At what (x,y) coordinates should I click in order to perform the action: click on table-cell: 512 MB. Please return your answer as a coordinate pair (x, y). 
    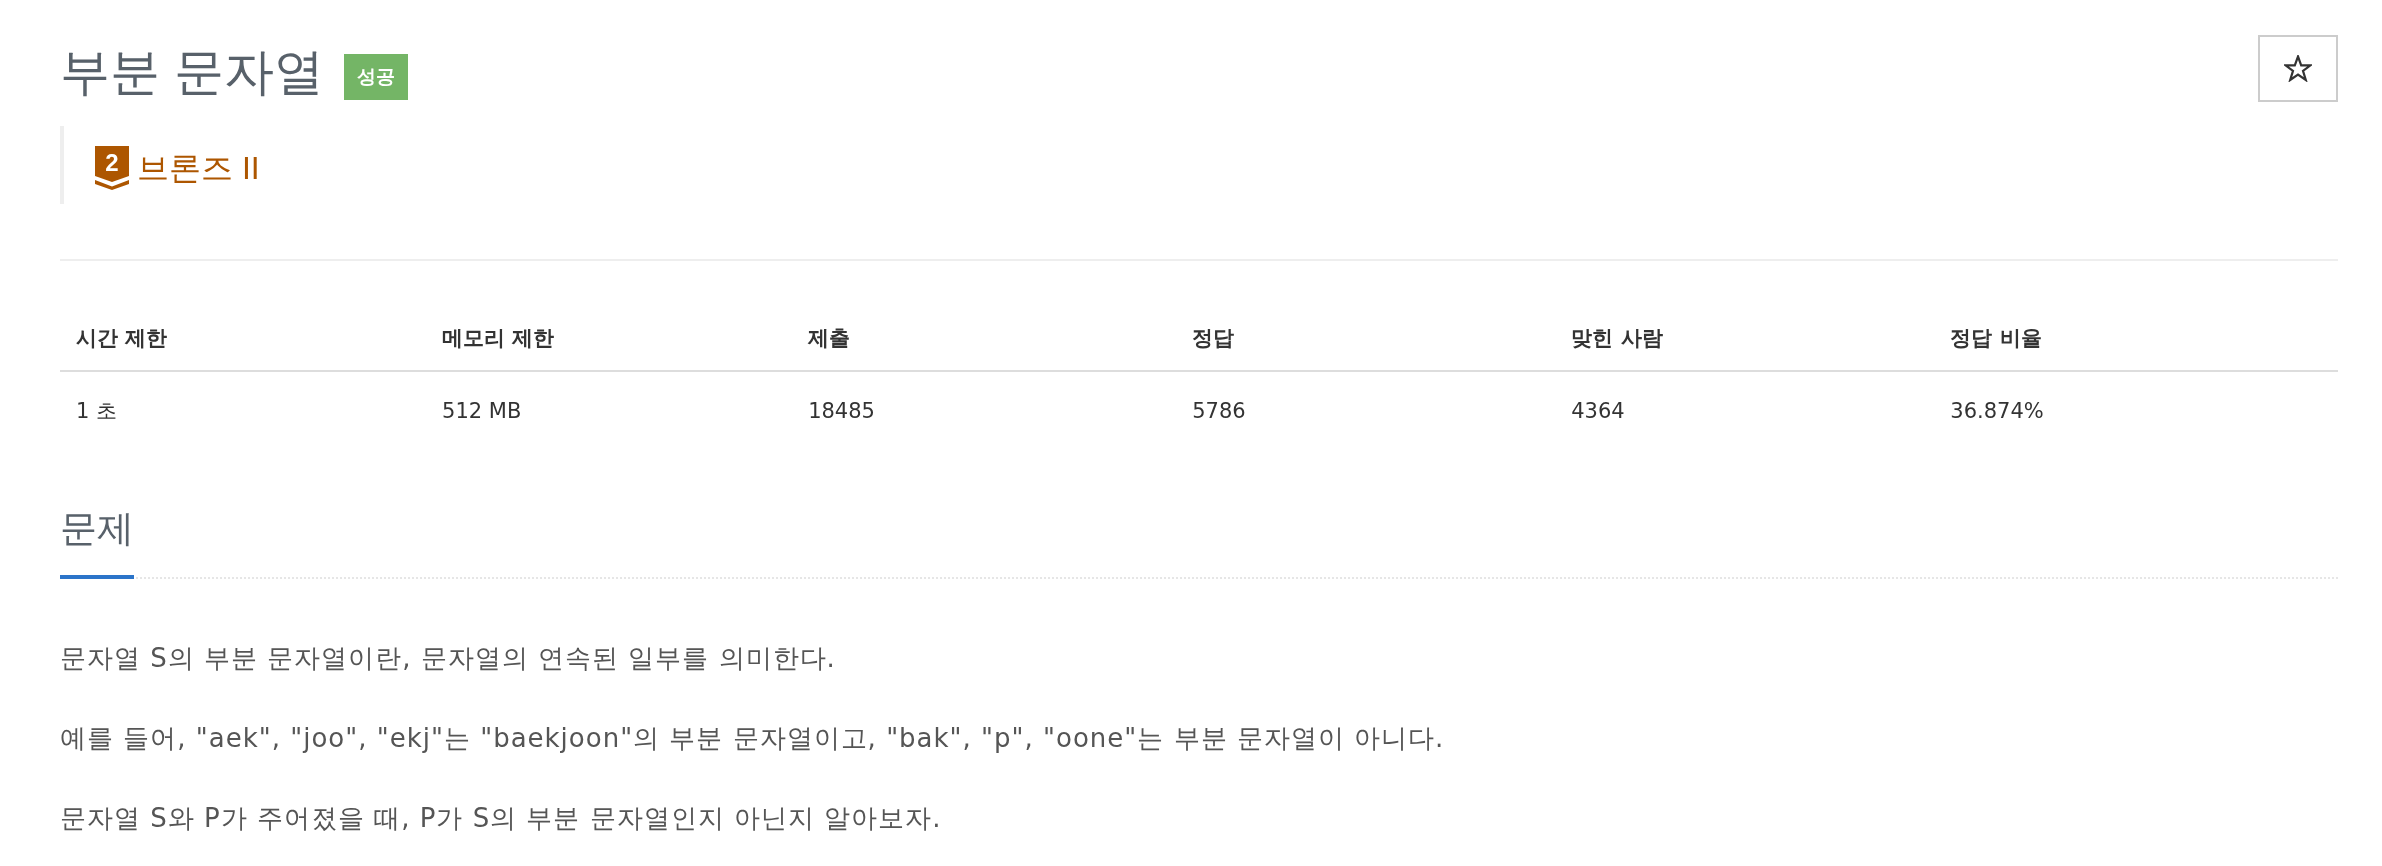
    Looking at the image, I should click on (609, 407).